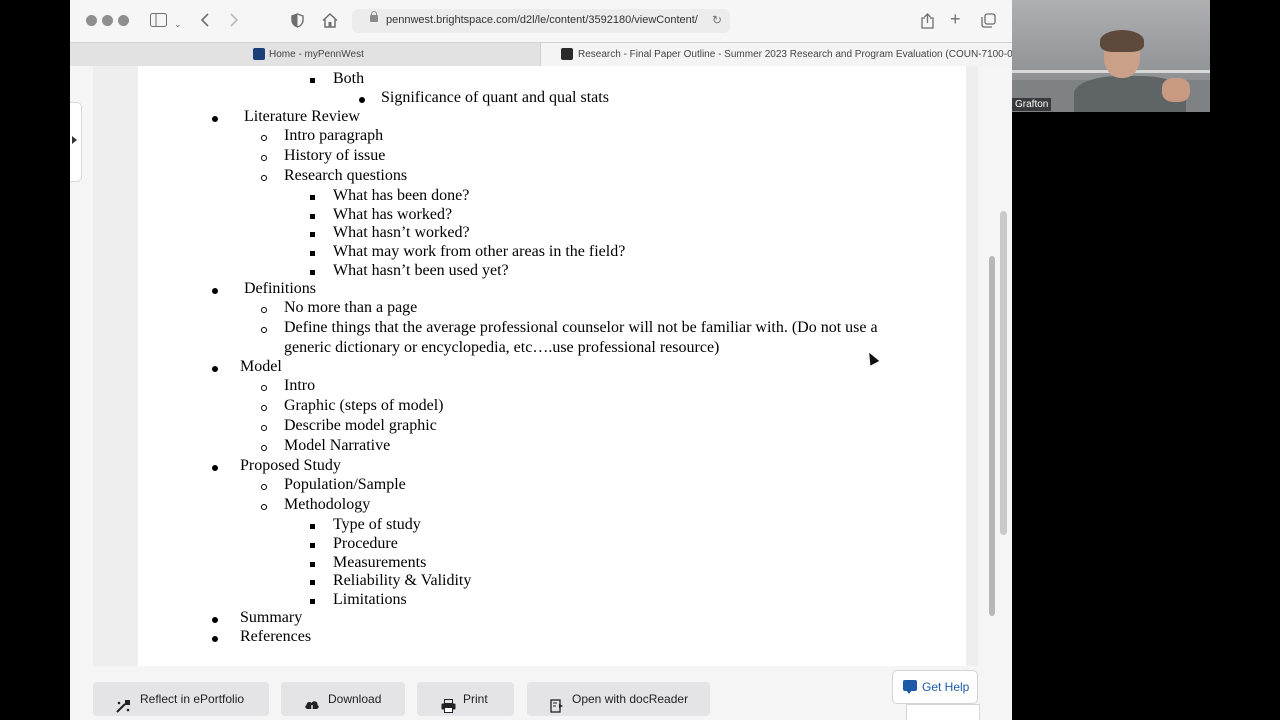  What do you see at coordinates (365, 543) in the screenshot?
I see `outline-item-procedure: Procedure` at bounding box center [365, 543].